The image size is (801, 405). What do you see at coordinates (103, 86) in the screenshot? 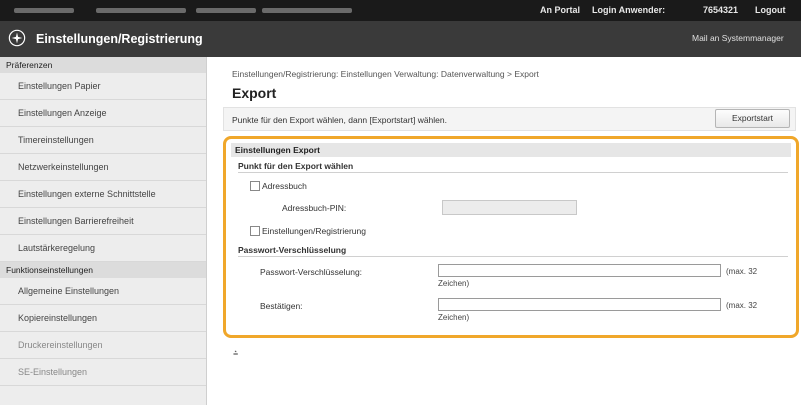
I see `sidebar-item-paper: Einstellungen Papier` at bounding box center [103, 86].